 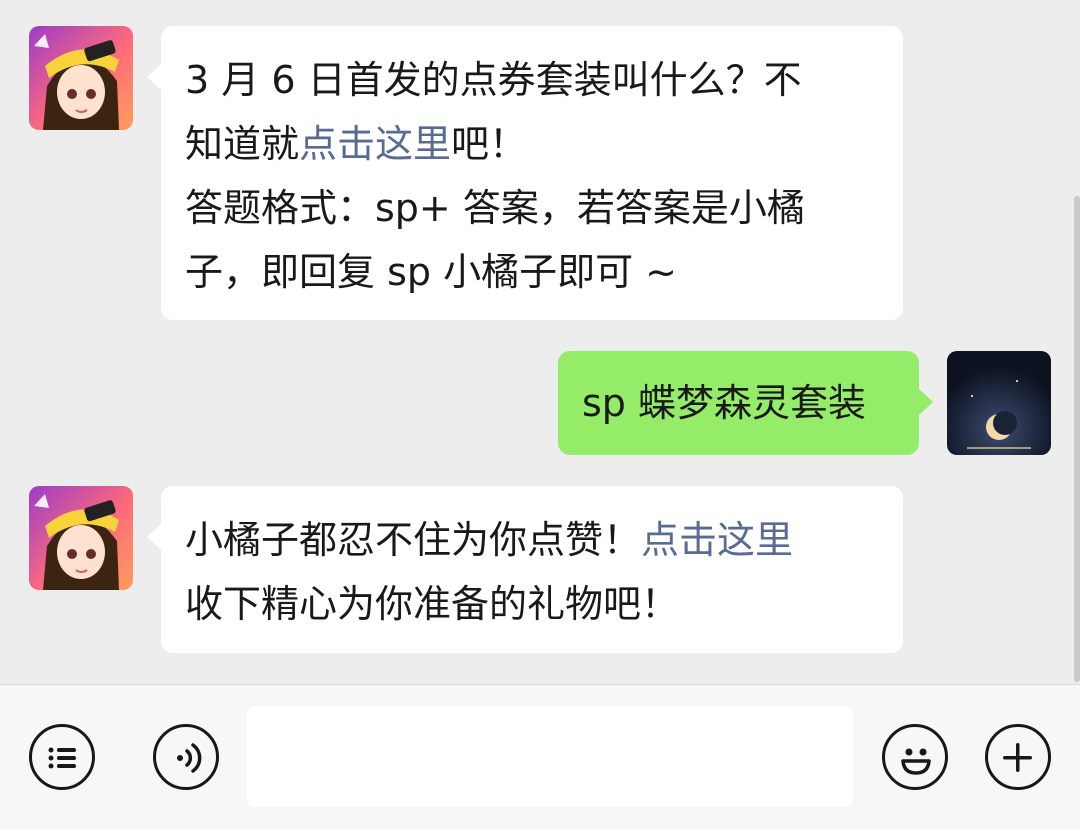 I want to click on message-bubble-outgoing: sp 蝶梦森灵套装, so click(x=745, y=403).